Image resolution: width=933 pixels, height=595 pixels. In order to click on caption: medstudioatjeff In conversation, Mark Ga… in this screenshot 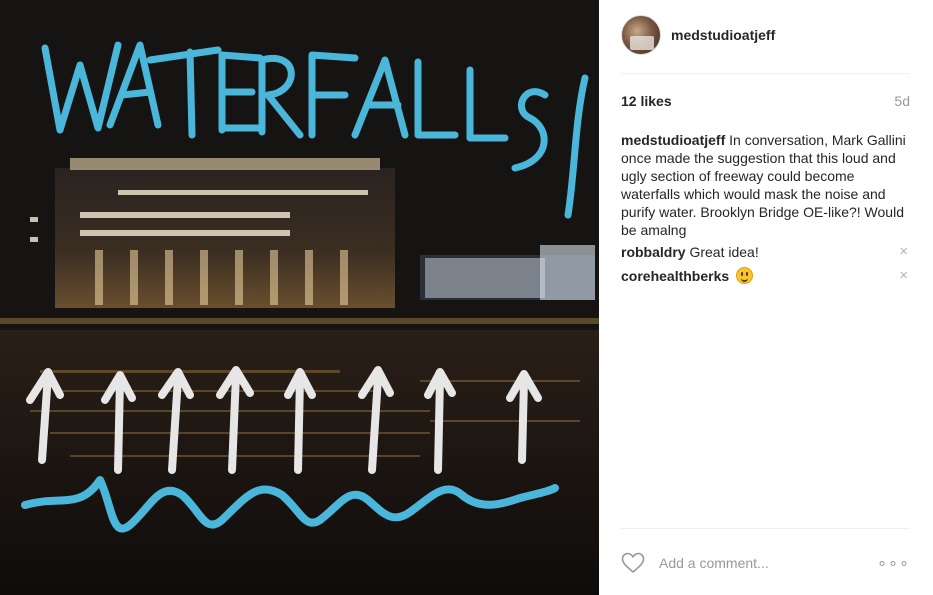, I will do `click(765, 185)`.